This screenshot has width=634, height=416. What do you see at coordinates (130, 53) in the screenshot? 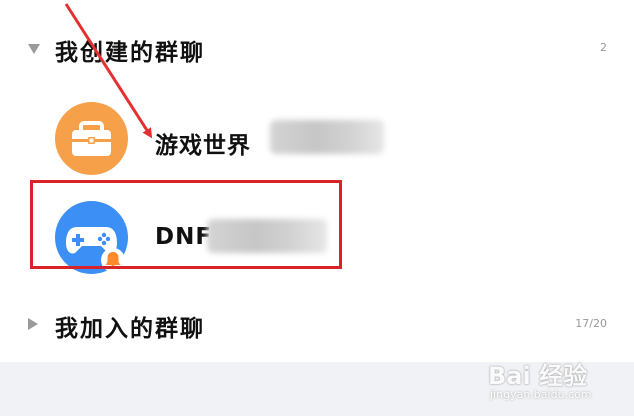
I see `section-title: 我创建的群聊` at bounding box center [130, 53].